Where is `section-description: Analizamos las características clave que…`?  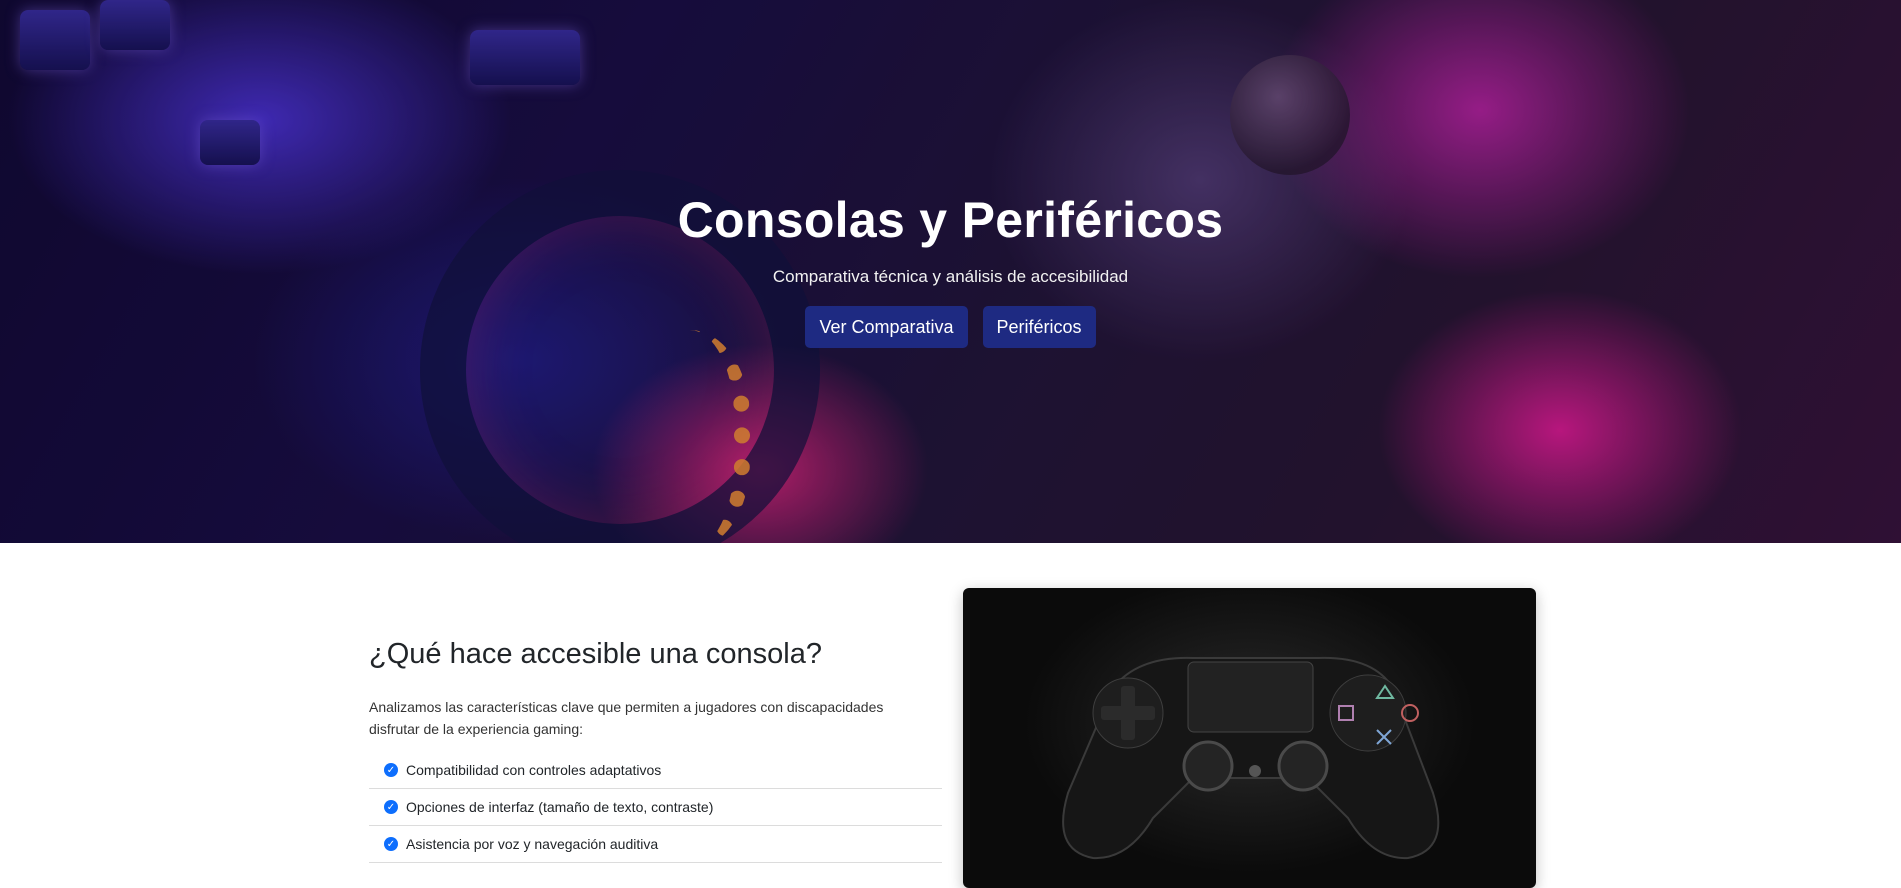 section-description: Analizamos las características clave que… is located at coordinates (626, 718).